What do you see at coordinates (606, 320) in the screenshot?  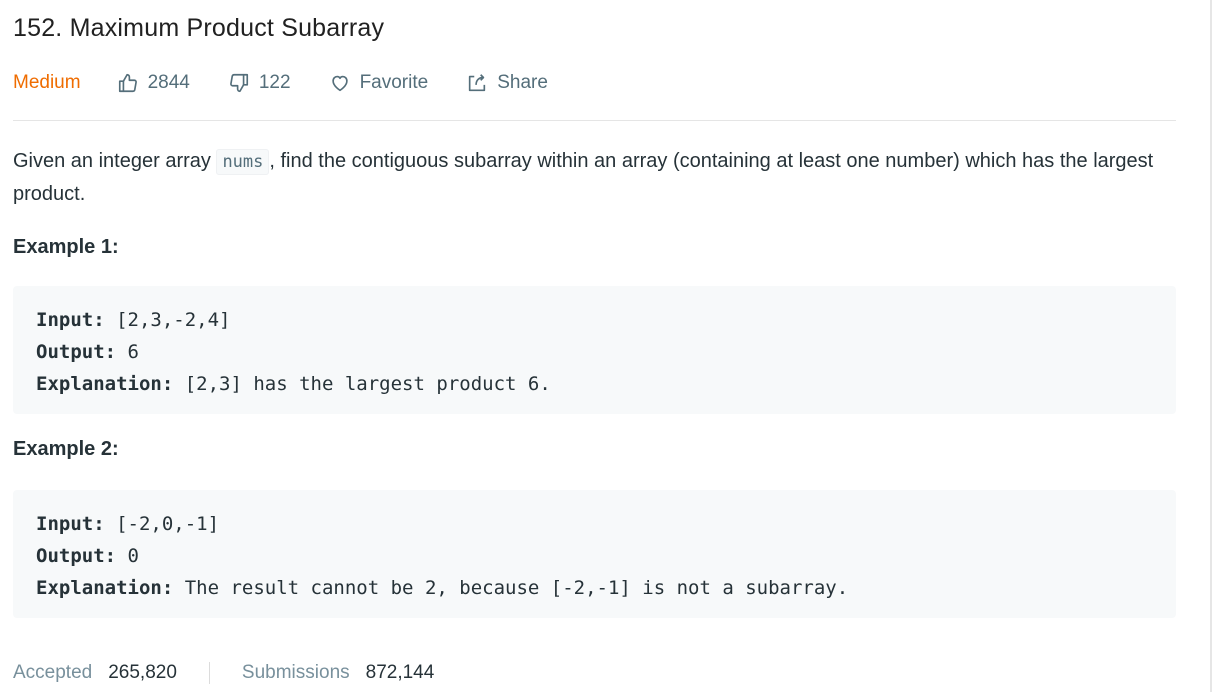 I see `example-1-input-line: Input: [2,3,-2,4]` at bounding box center [606, 320].